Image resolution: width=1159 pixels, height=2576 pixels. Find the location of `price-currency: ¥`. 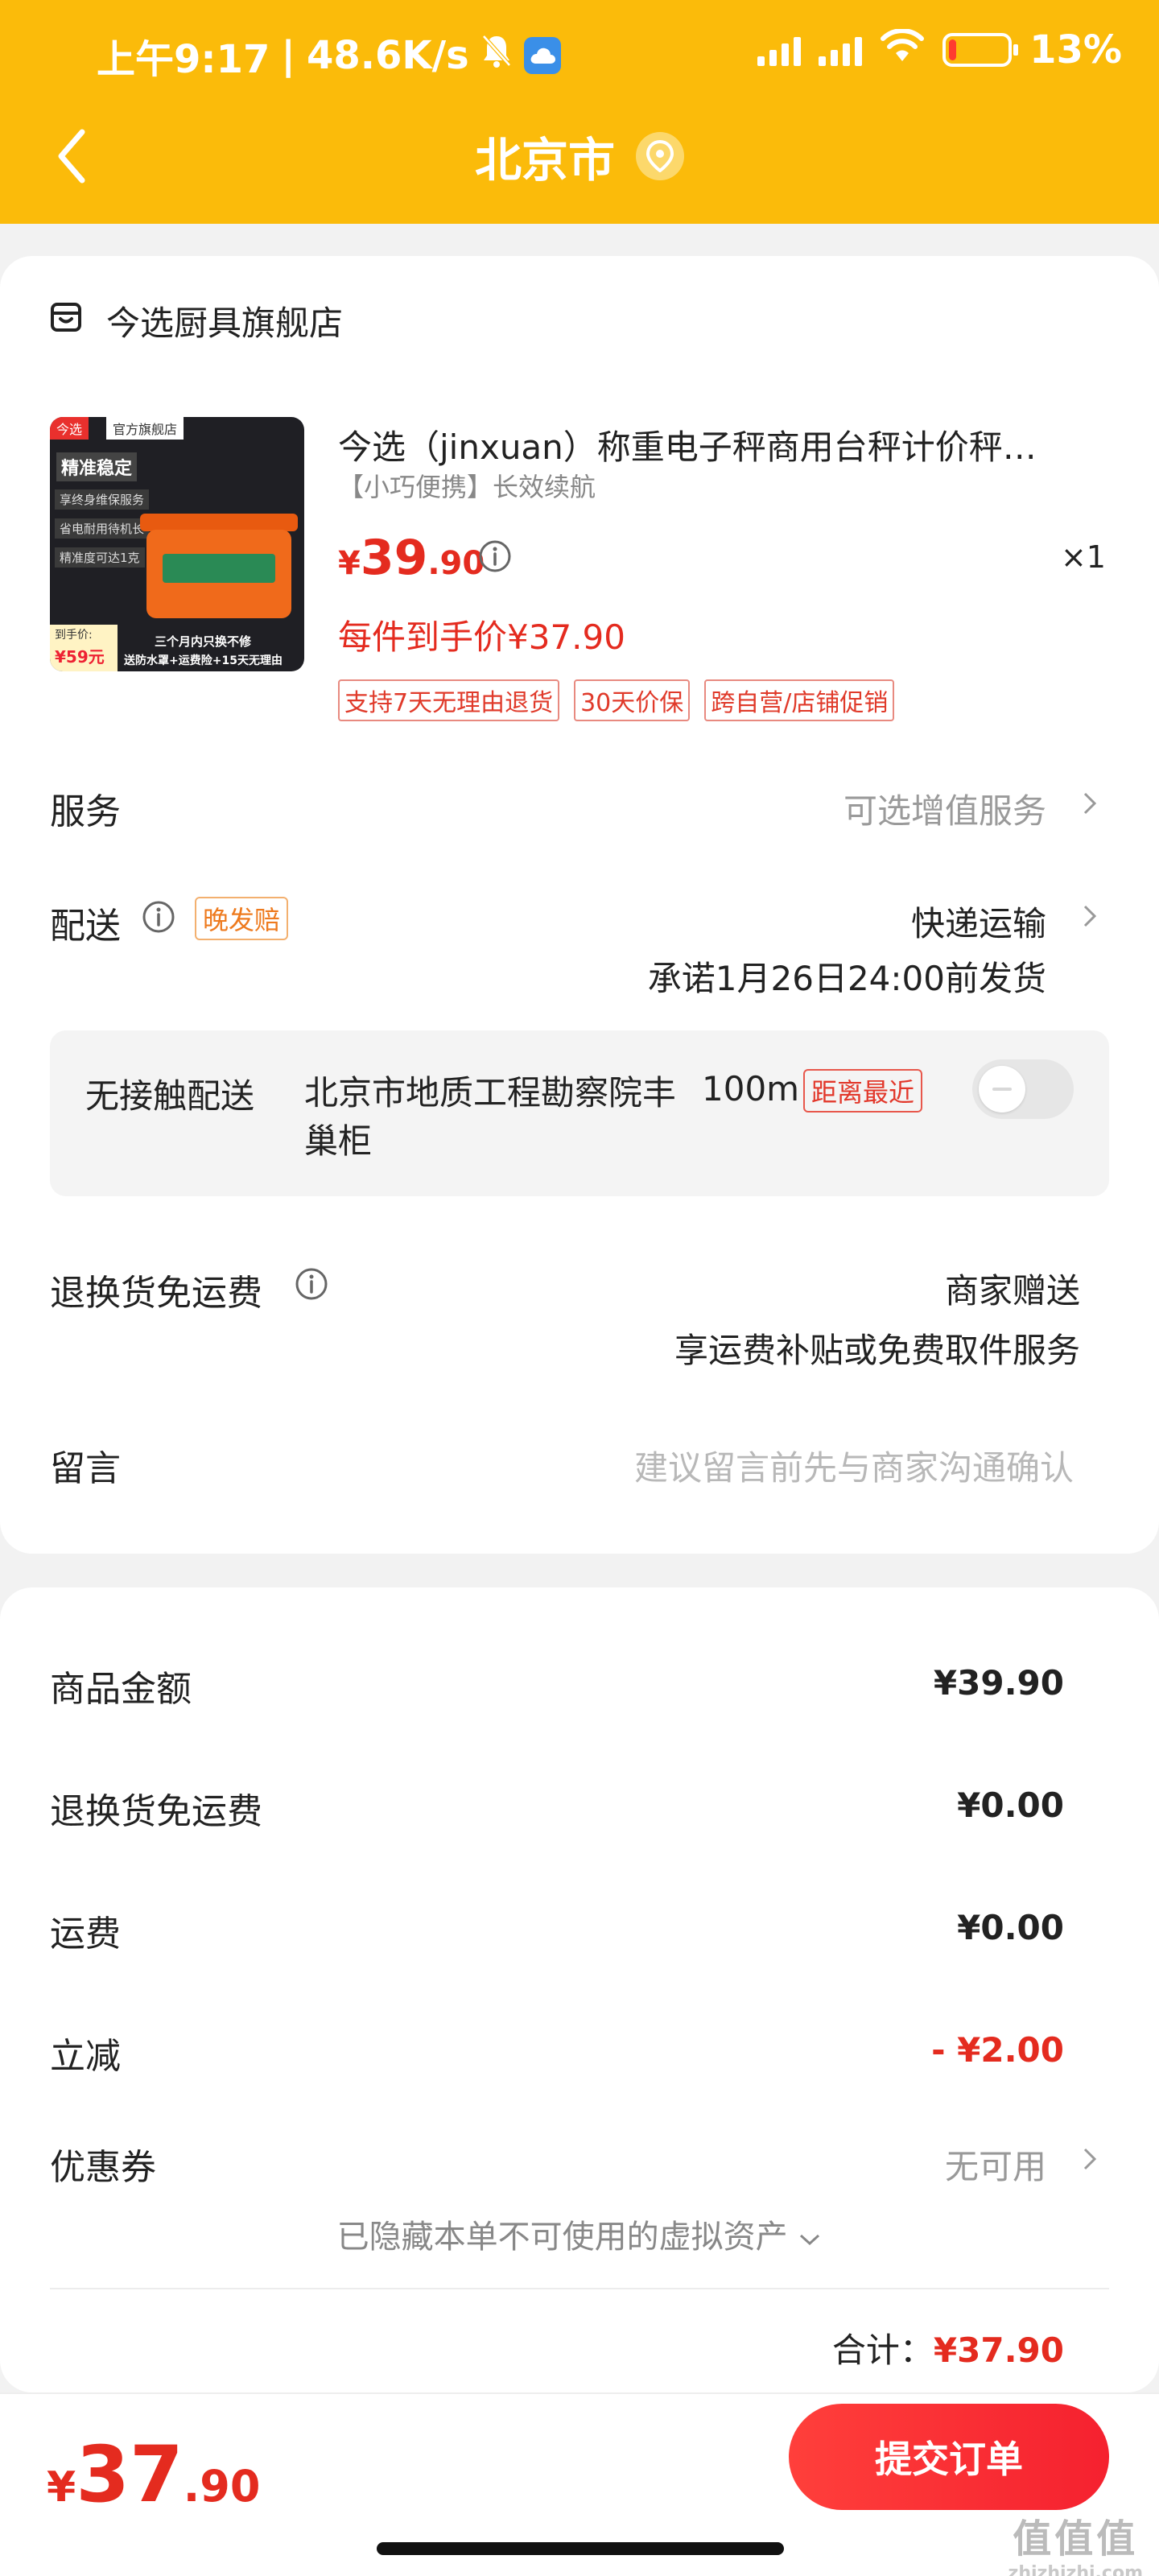

price-currency: ¥ is located at coordinates (349, 563).